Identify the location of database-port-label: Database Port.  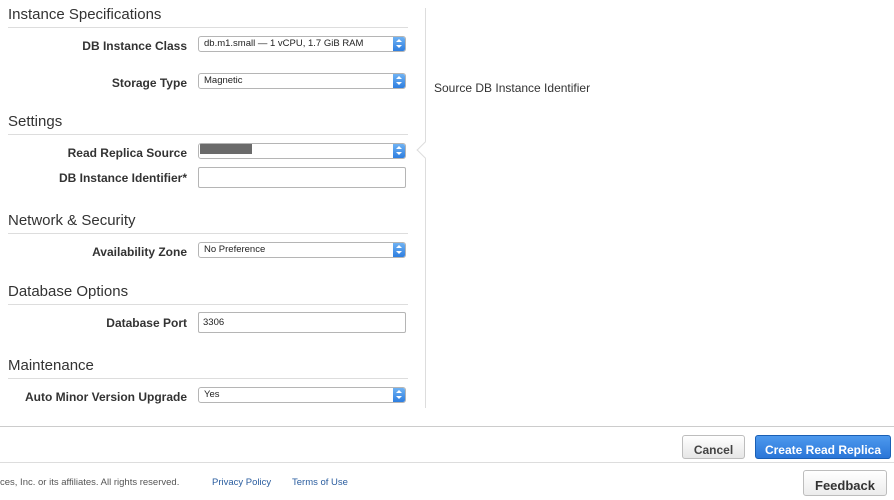
(146, 323).